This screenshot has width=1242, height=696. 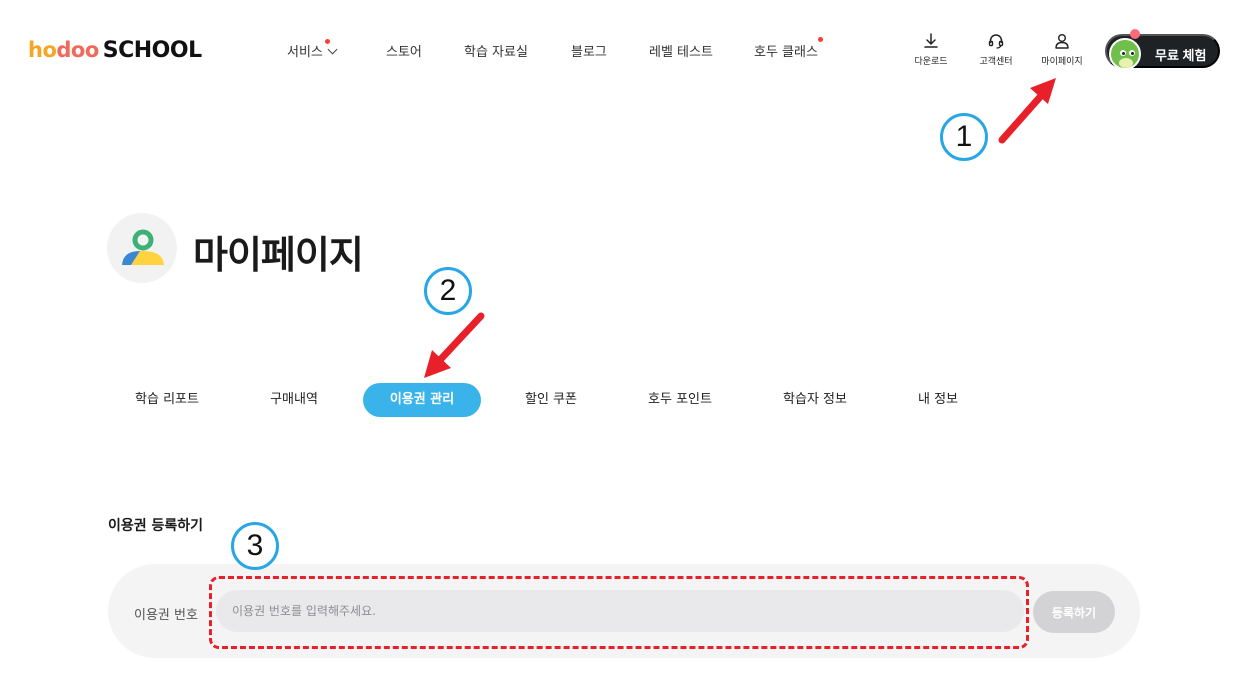 What do you see at coordinates (255, 546) in the screenshot?
I see `annotation-step-3: 3` at bounding box center [255, 546].